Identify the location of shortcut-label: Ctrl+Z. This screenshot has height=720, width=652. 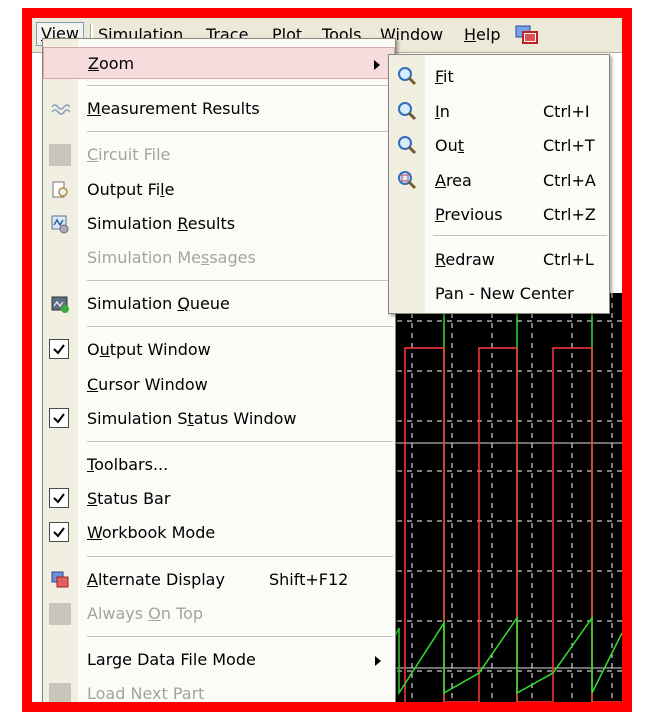
(569, 214).